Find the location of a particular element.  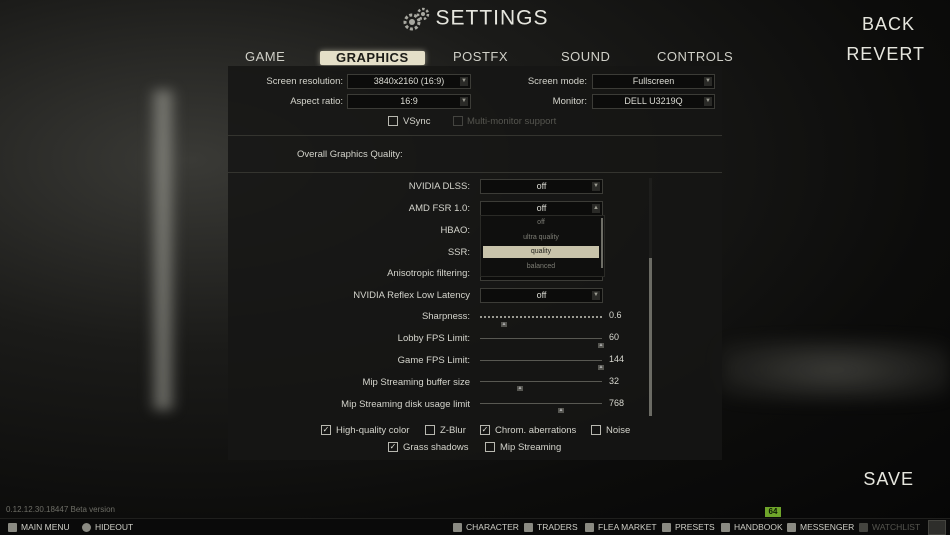

nvidia-reflex-label: NVIDIA Reflex Low Latency is located at coordinates (411, 295).